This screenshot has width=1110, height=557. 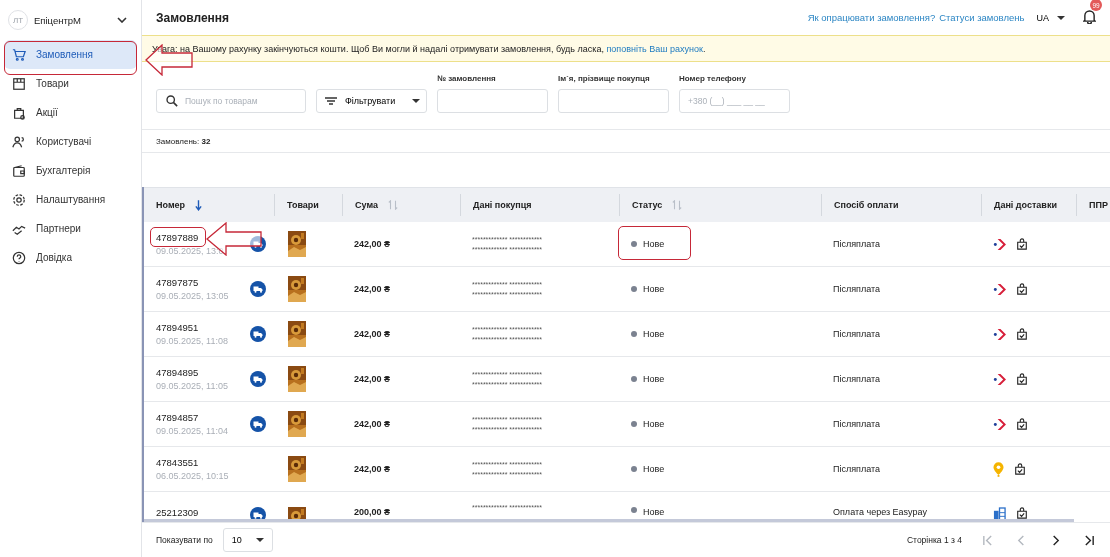 I want to click on scrollbar, so click(x=609, y=520).